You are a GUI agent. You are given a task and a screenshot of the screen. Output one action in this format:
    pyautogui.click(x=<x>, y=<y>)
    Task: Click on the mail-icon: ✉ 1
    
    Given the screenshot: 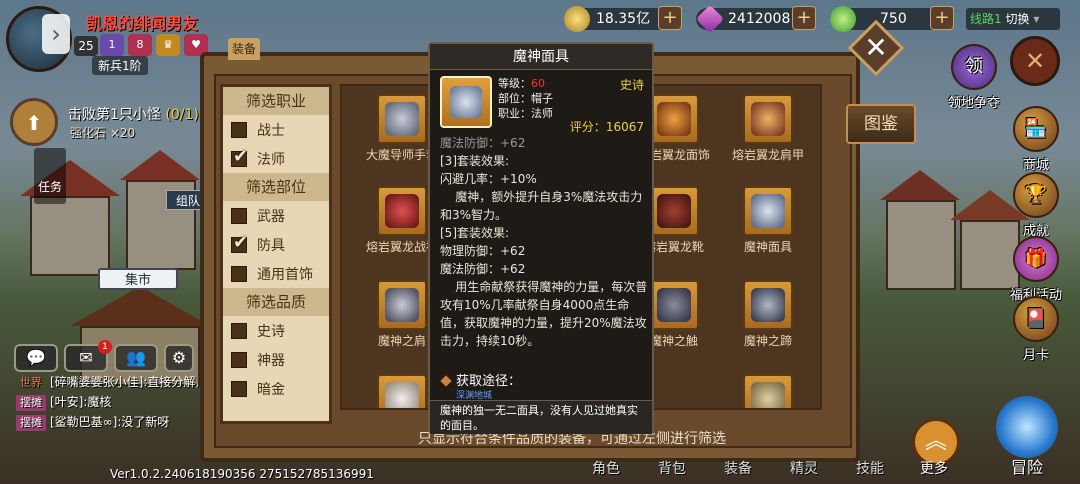 What is the action you would take?
    pyautogui.click(x=88, y=356)
    